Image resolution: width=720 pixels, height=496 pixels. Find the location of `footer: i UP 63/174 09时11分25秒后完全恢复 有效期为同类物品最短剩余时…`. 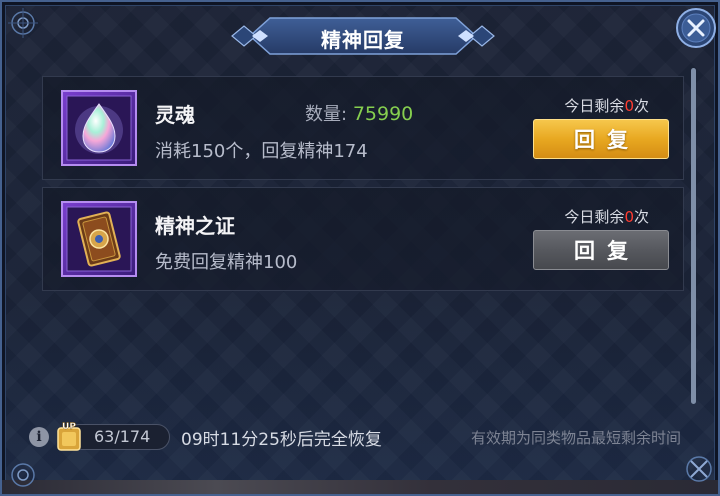

footer: i UP 63/174 09时11分25秒后完全恢复 有效期为同类物品最短剩余时… is located at coordinates (361, 436).